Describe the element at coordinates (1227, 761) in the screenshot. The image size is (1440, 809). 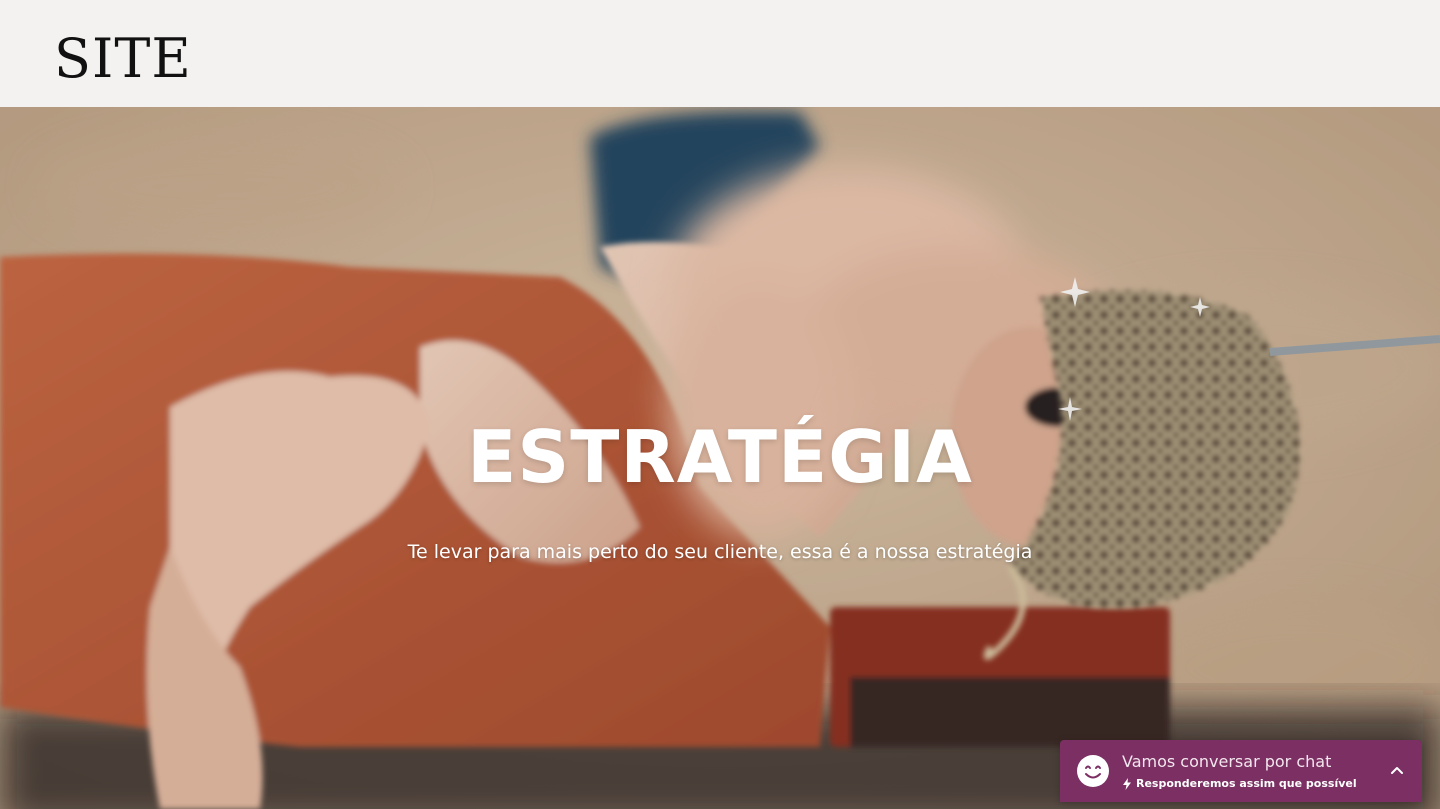
I see `chat-title: Vamos conversar por chat` at that location.